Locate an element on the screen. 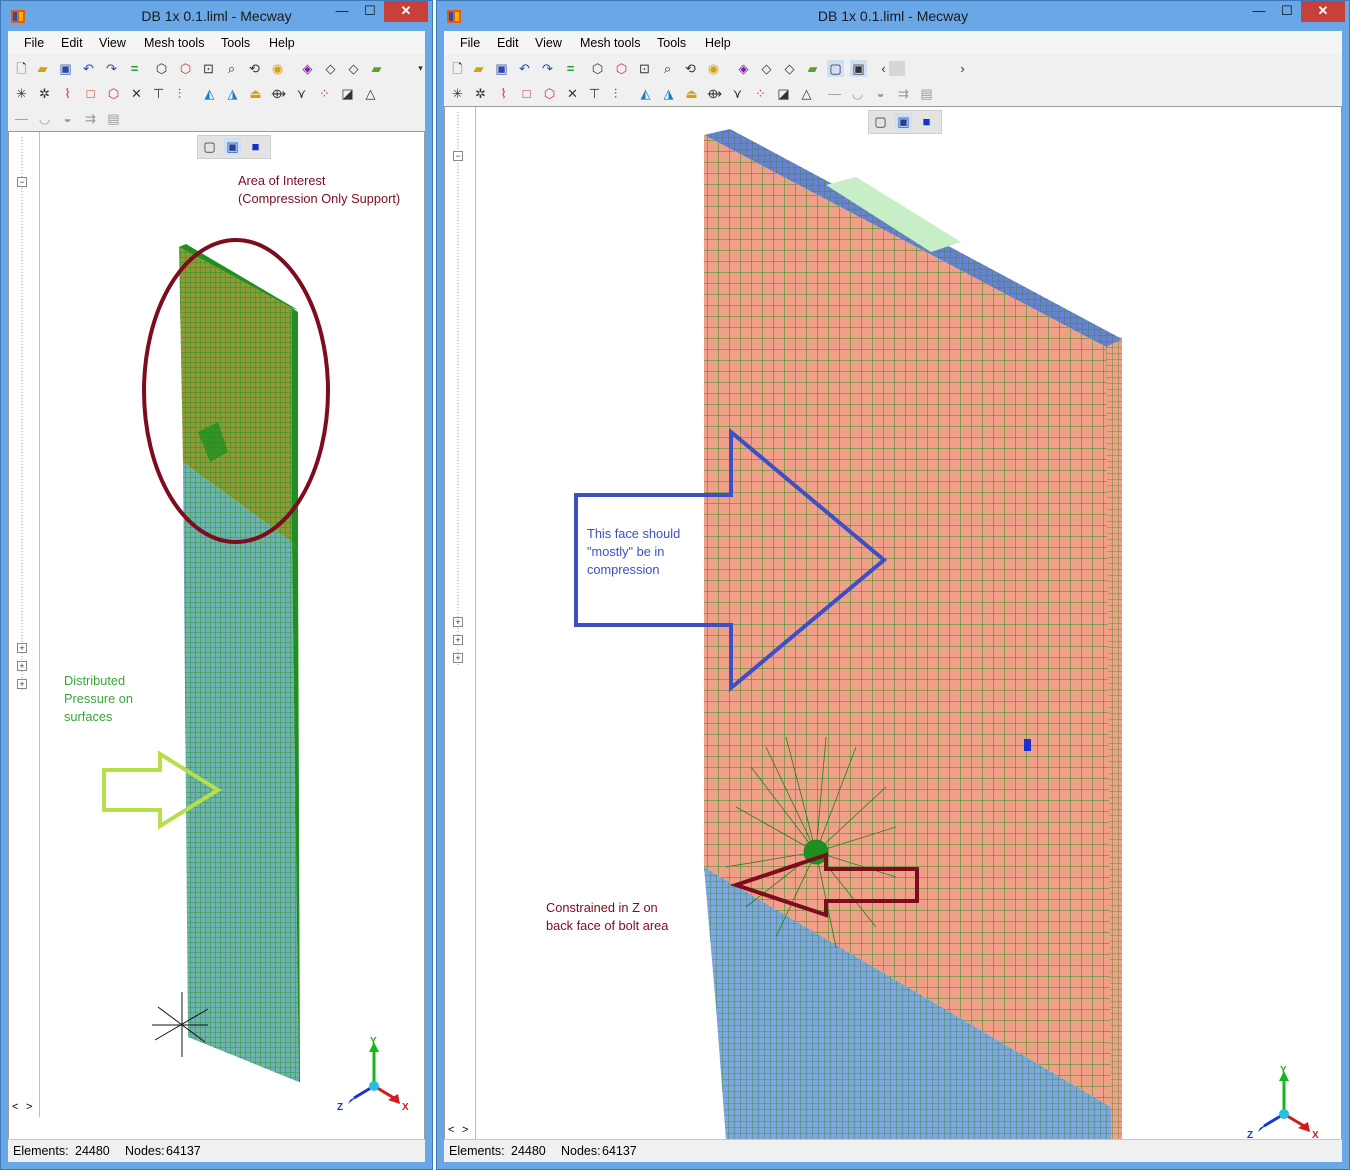  title-bar: DB 1x 0.1.liml - Mecway — ☐ ✕ is located at coordinates (216, 16).